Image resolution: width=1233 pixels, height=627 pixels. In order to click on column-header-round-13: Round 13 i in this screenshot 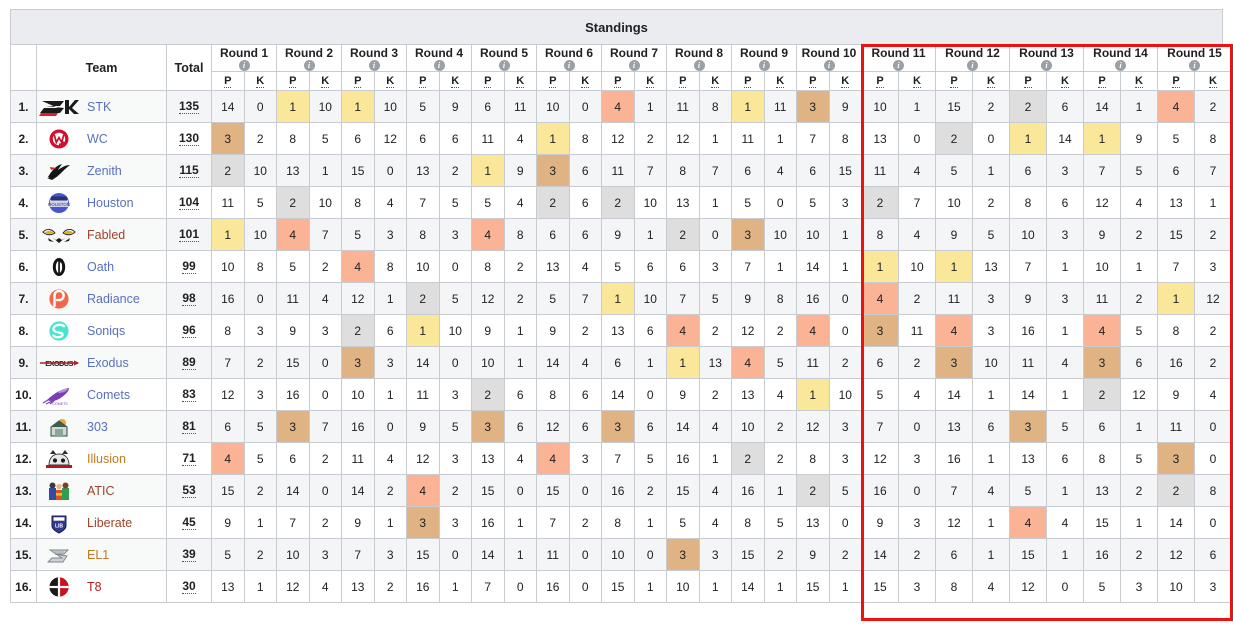, I will do `click(1046, 58)`.